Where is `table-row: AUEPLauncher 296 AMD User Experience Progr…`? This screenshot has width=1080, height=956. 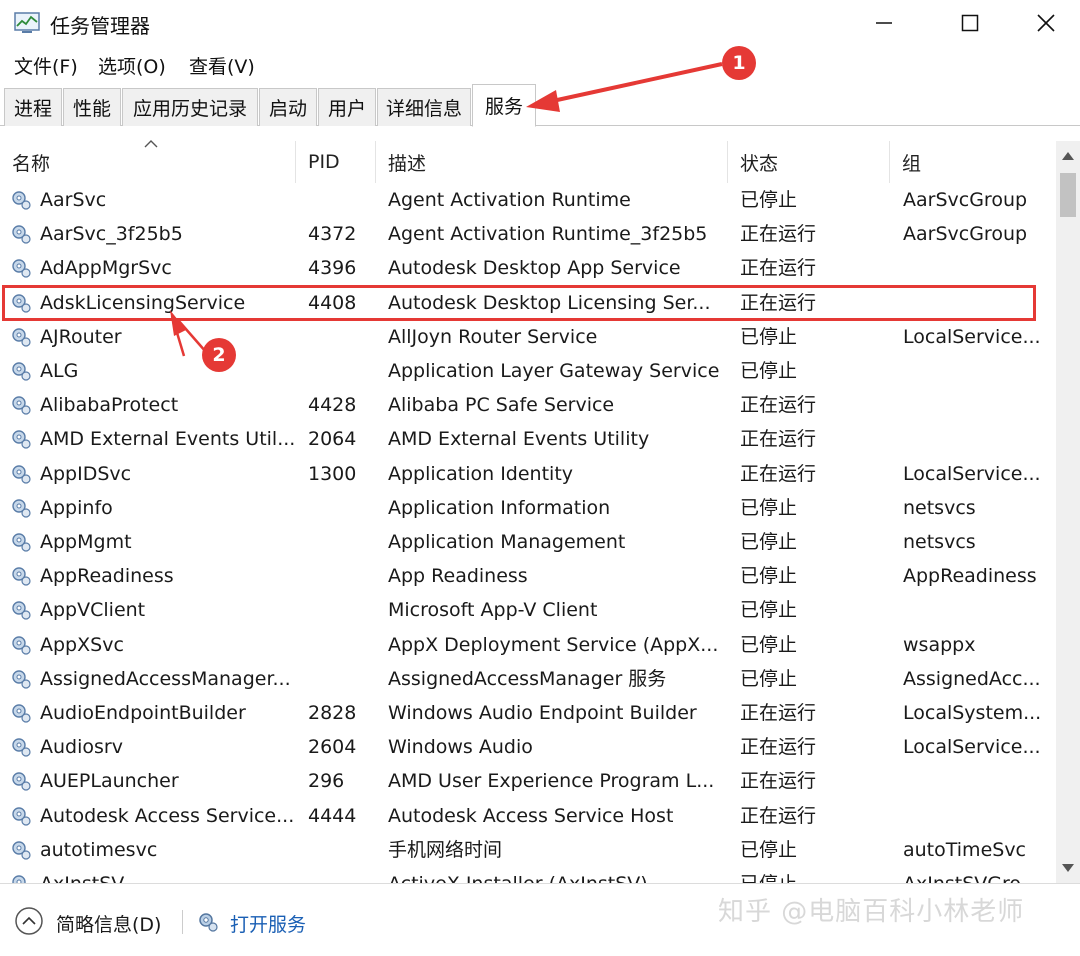 table-row: AUEPLauncher 296 AMD User Experience Progr… is located at coordinates (528, 781).